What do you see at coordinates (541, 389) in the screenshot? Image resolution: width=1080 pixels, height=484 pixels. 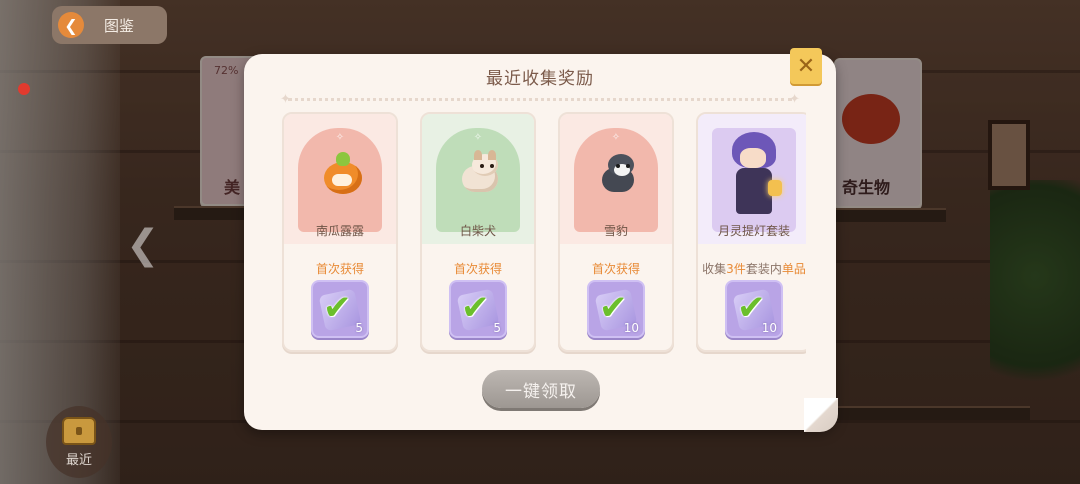 I see `claim-all-button: 一键领取` at bounding box center [541, 389].